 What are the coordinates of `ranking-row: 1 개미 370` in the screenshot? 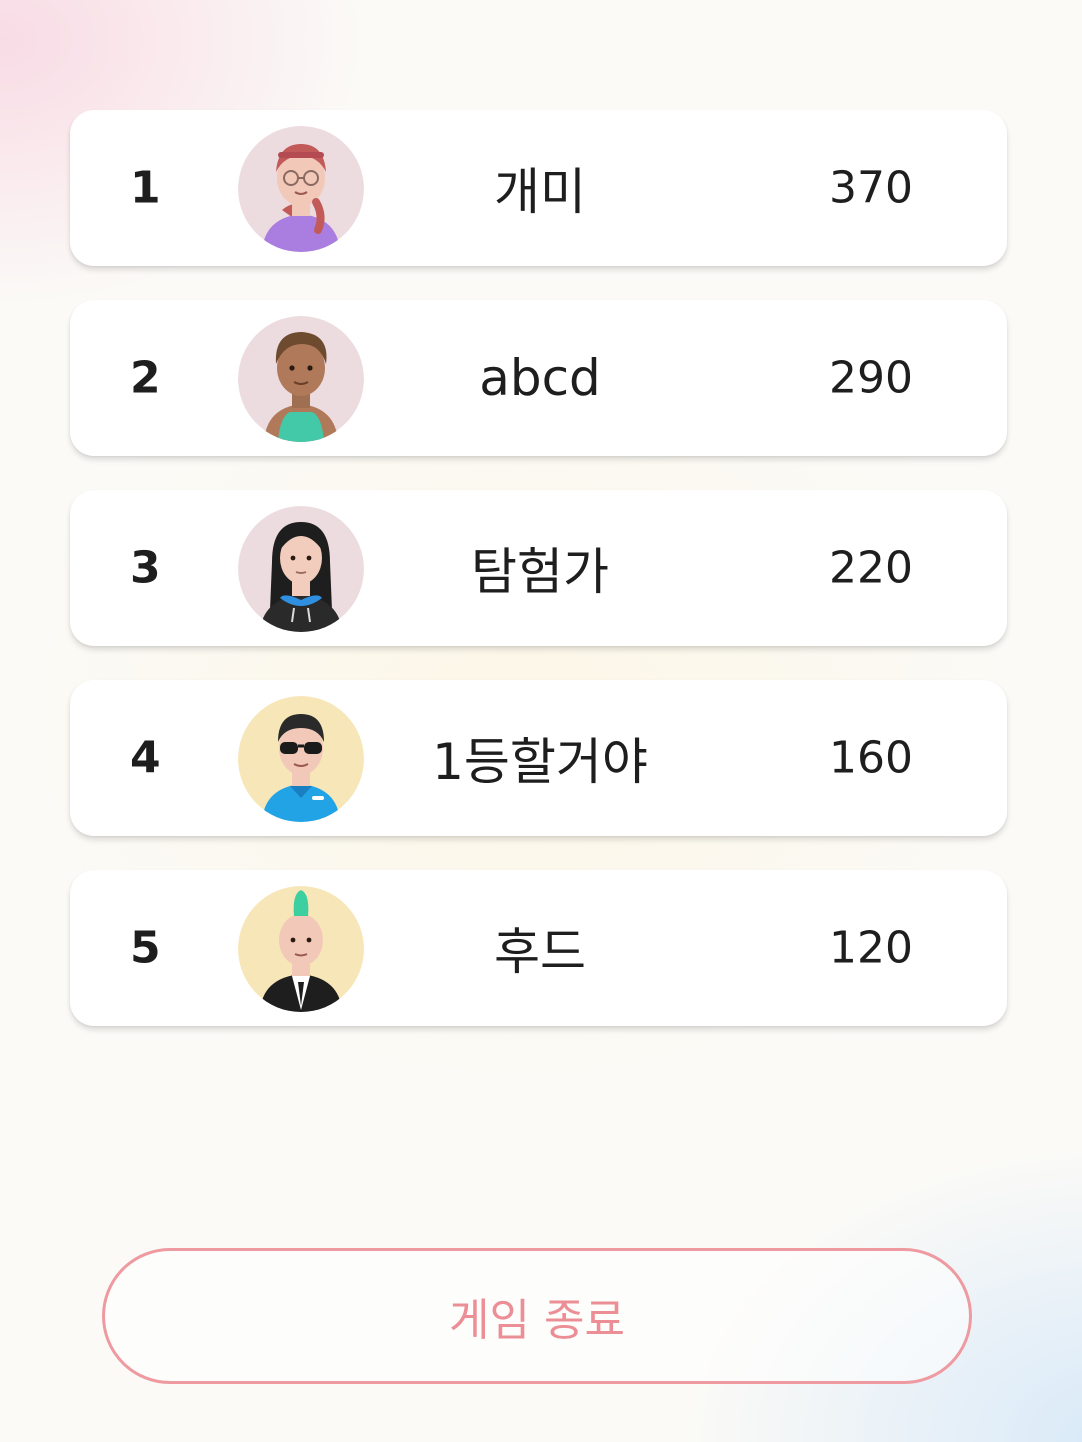 It's located at (538, 188).